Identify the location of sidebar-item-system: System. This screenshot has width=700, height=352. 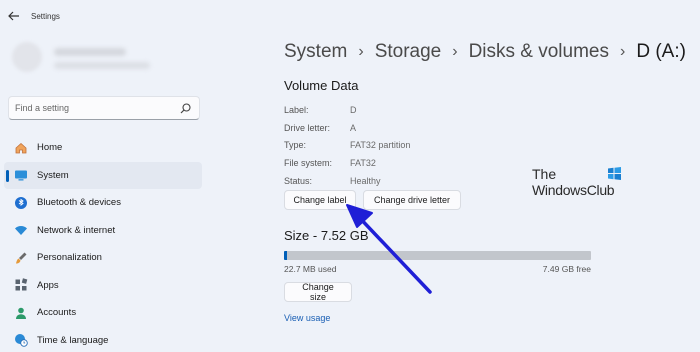
(103, 175).